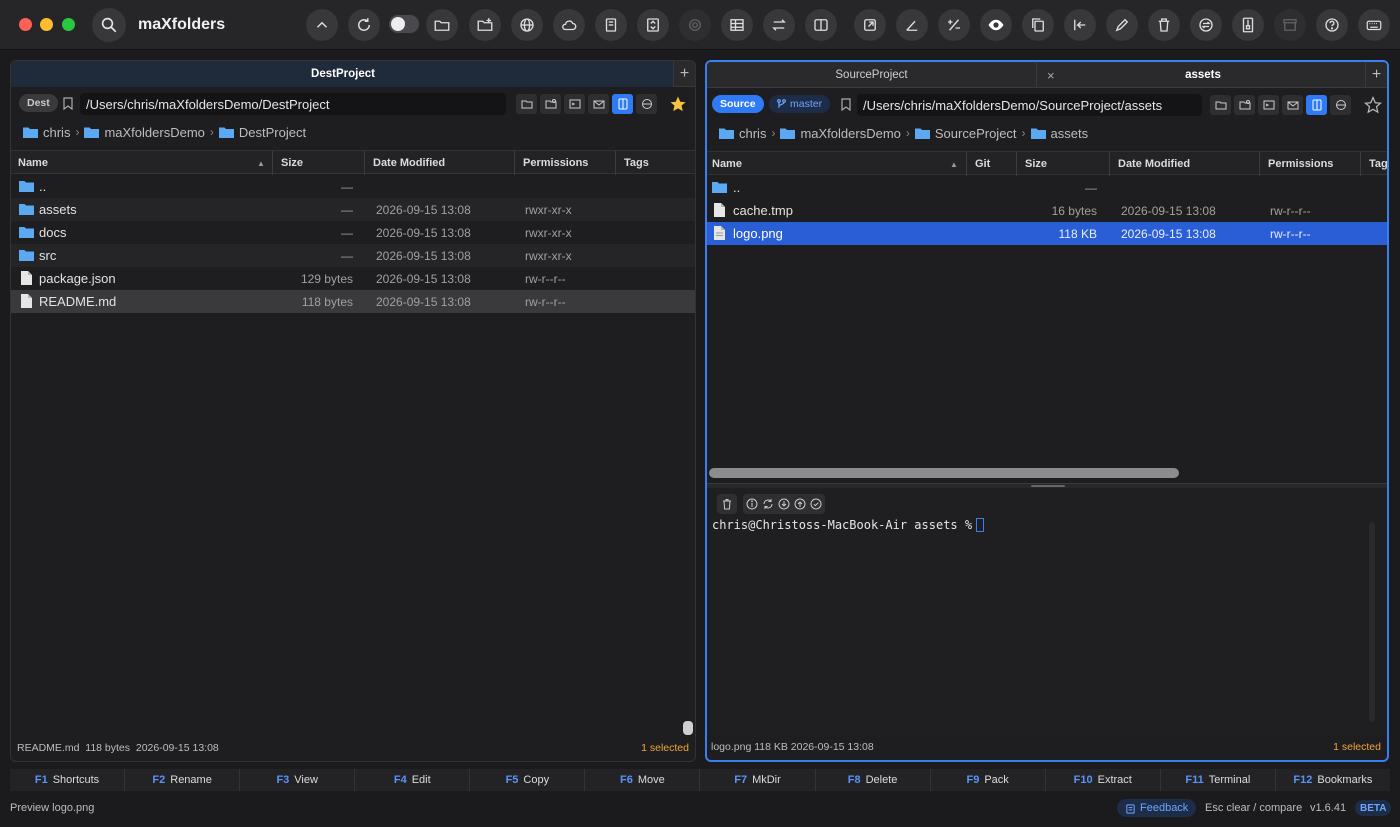 The width and height of the screenshot is (1400, 827). What do you see at coordinates (413, 780) in the screenshot?
I see `fn-edit-button: F4 Edit` at bounding box center [413, 780].